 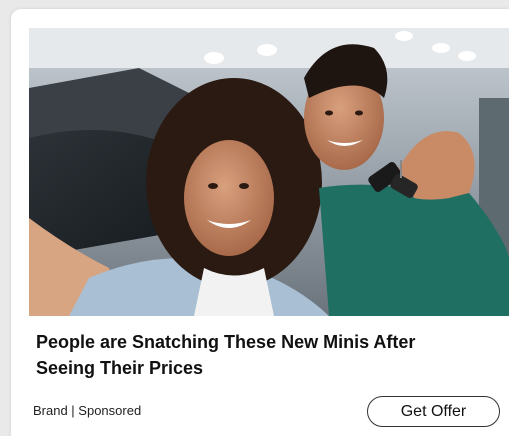 What do you see at coordinates (87, 410) in the screenshot?
I see `sponsor-label: Brand | Sponsored` at bounding box center [87, 410].